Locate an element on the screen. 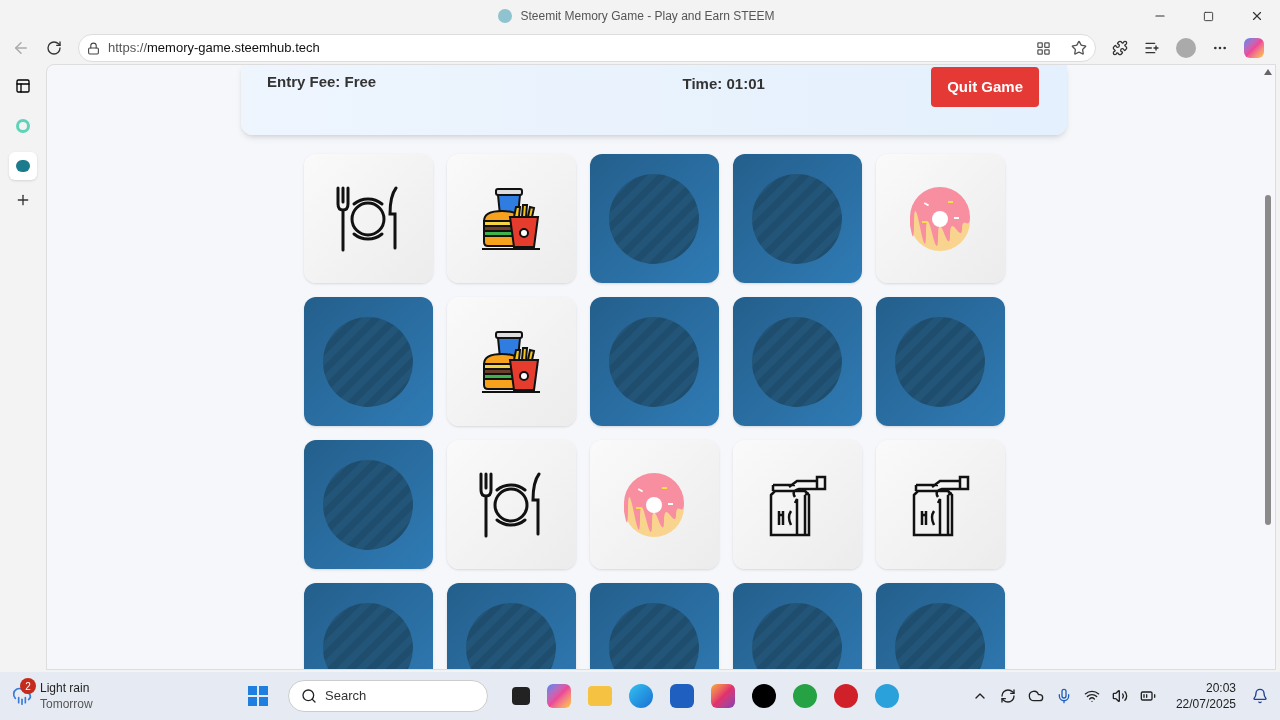 The height and width of the screenshot is (720, 1280). battery-icon is located at coordinates (1147, 696).